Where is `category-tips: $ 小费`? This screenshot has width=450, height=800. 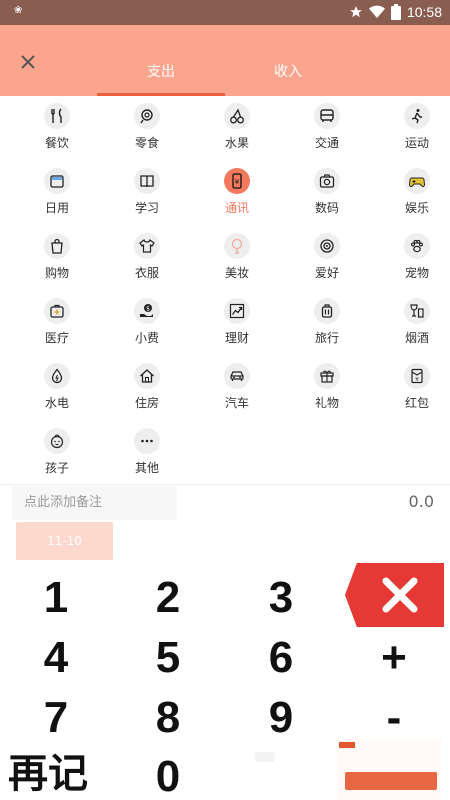 category-tips: $ 小费 is located at coordinates (147, 324).